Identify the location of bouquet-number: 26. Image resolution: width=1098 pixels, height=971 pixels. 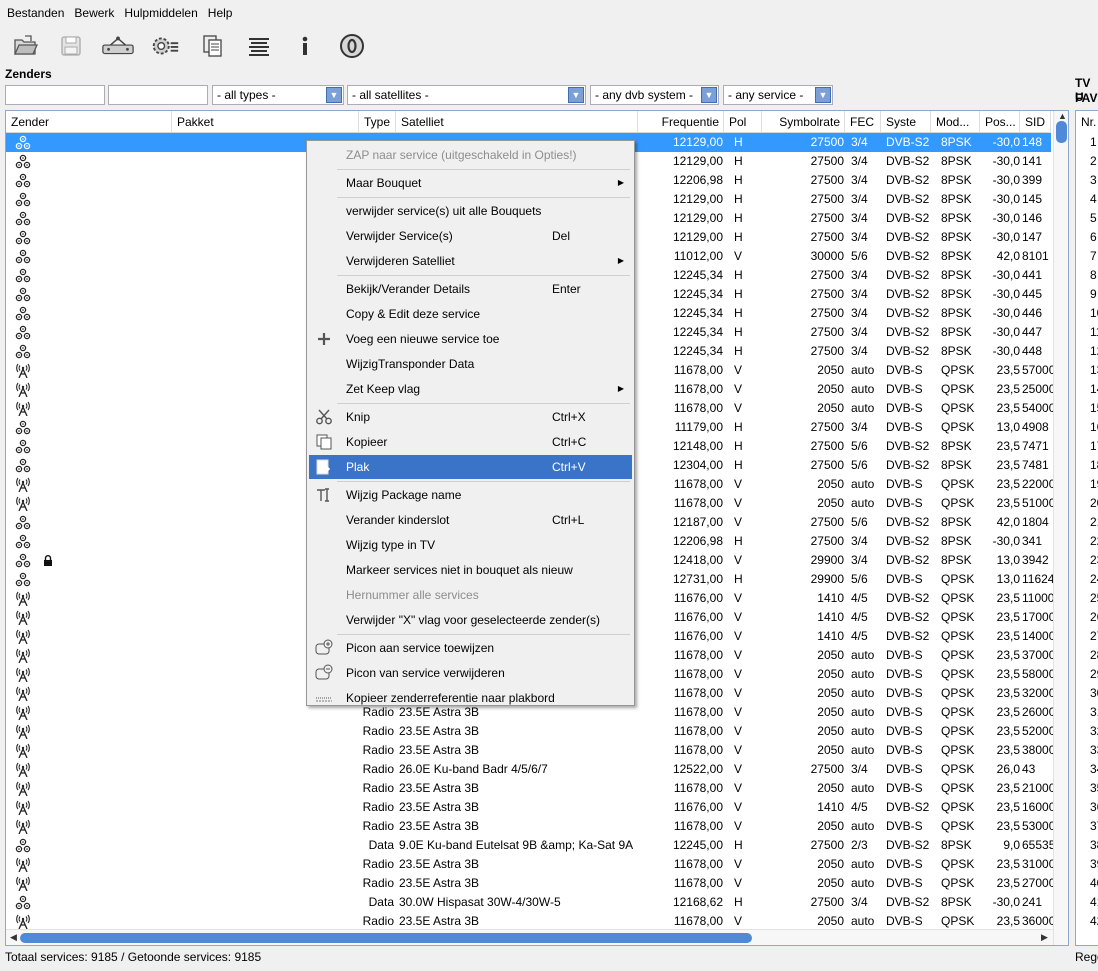
(1094, 617).